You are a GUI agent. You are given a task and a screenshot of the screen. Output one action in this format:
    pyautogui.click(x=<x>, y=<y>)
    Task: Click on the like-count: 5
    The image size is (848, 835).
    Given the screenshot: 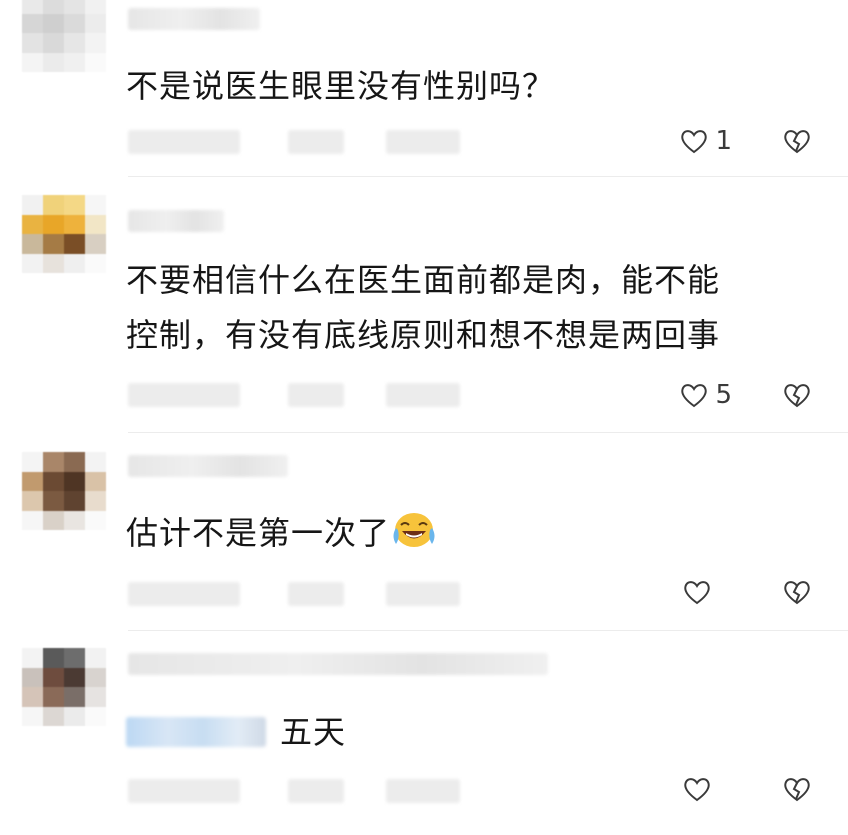 What is the action you would take?
    pyautogui.click(x=723, y=395)
    